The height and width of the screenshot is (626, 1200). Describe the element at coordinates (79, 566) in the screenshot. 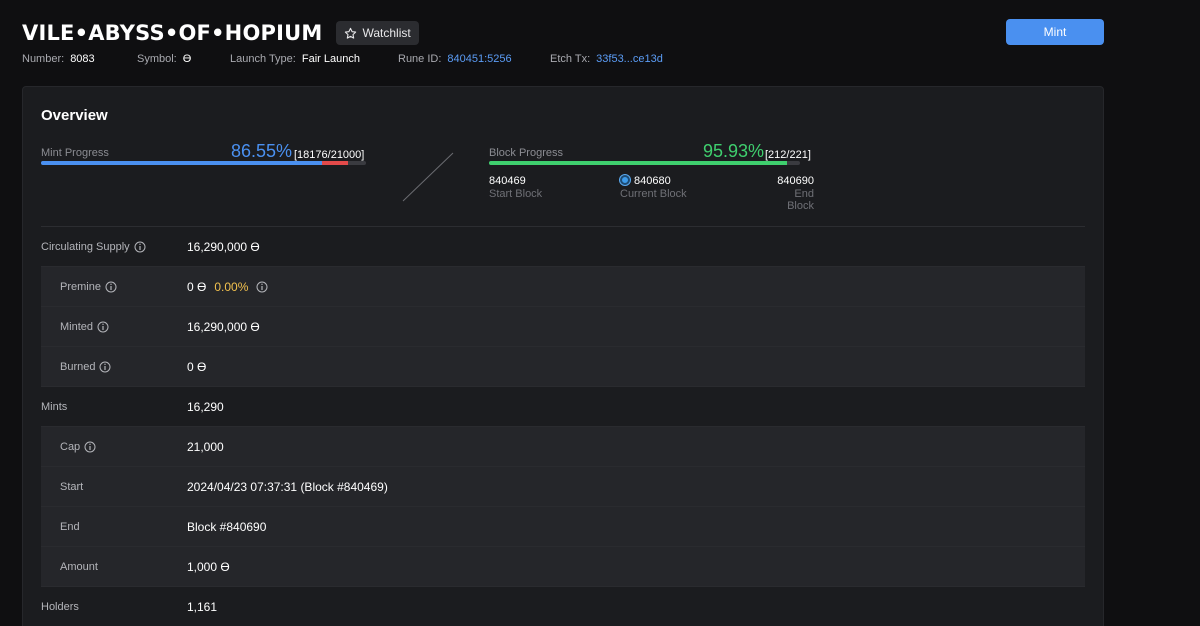

I see `amount-label: Amount` at that location.